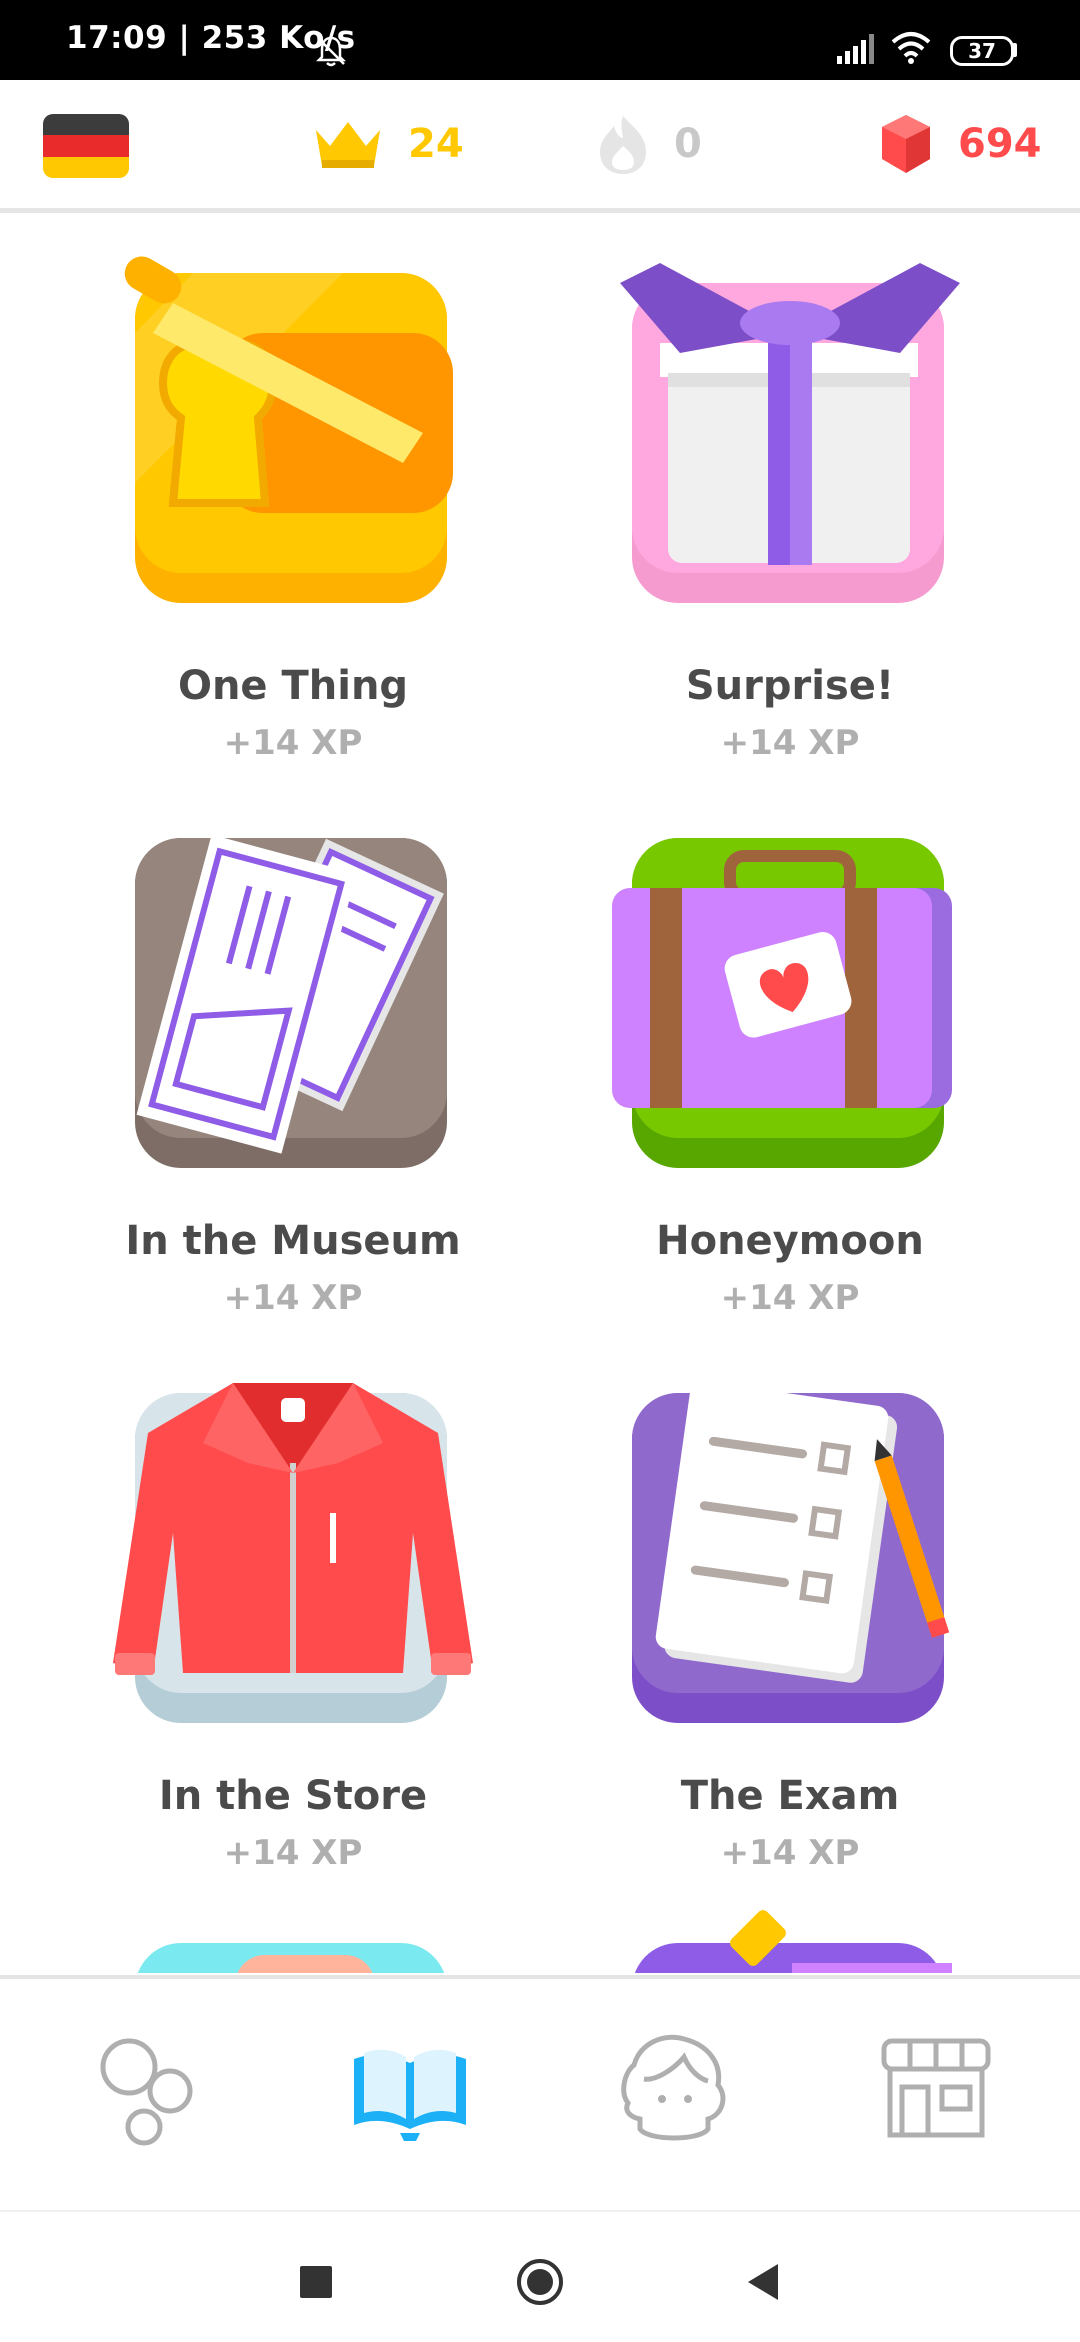  I want to click on streak-count: 0, so click(688, 144).